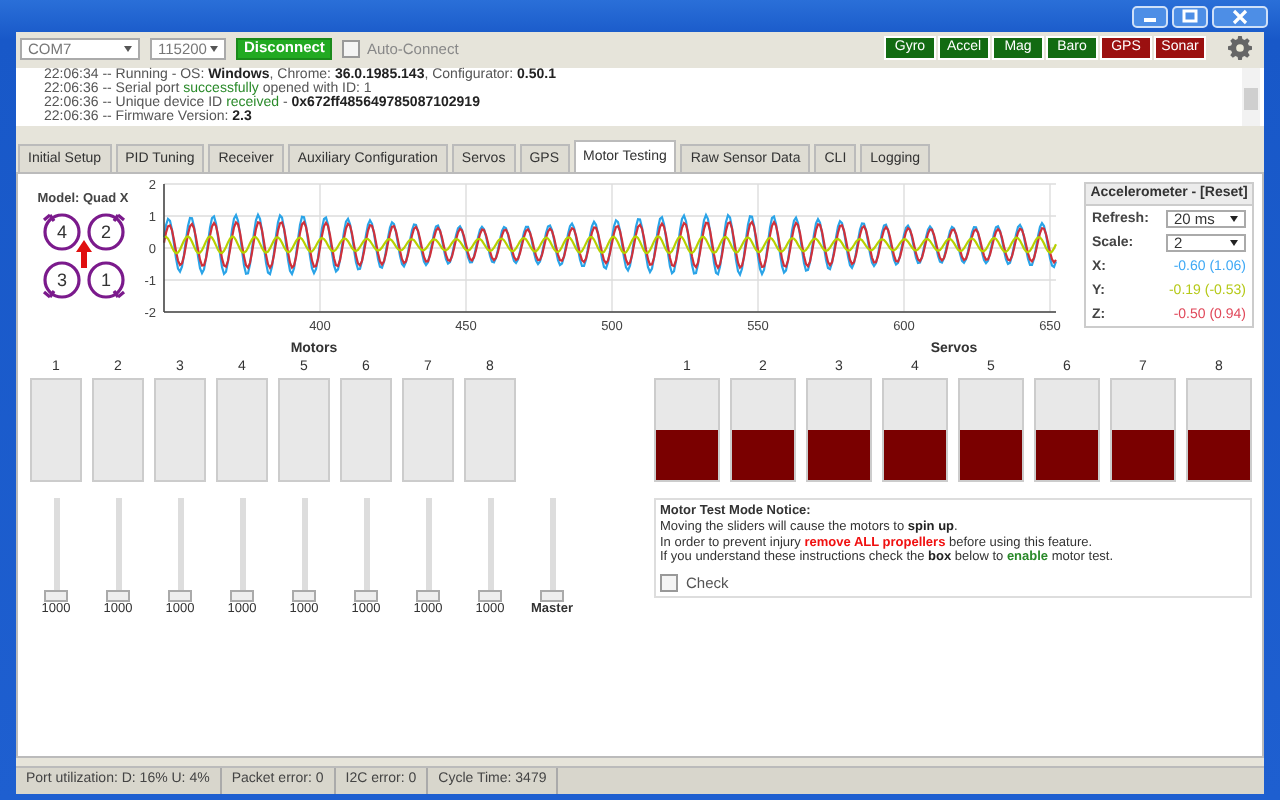 Image resolution: width=1280 pixels, height=800 pixels. Describe the element at coordinates (1150, 16) in the screenshot. I see `minimize-icon` at that location.